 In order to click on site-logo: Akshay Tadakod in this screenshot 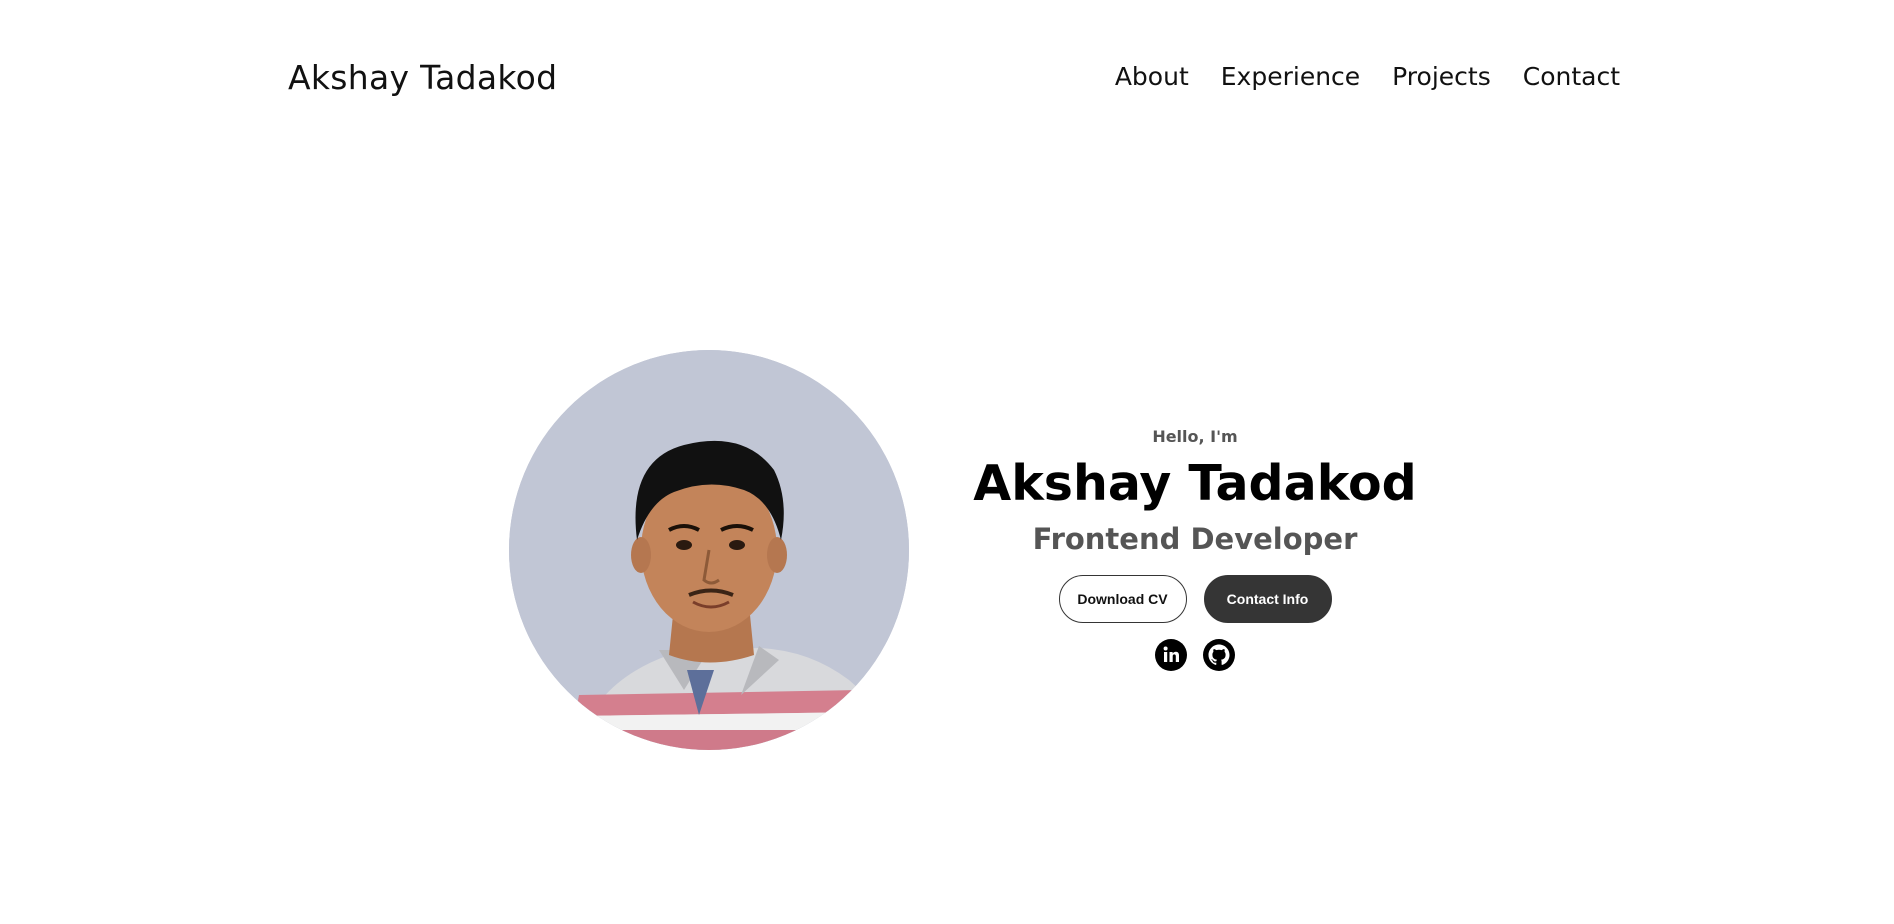, I will do `click(422, 77)`.